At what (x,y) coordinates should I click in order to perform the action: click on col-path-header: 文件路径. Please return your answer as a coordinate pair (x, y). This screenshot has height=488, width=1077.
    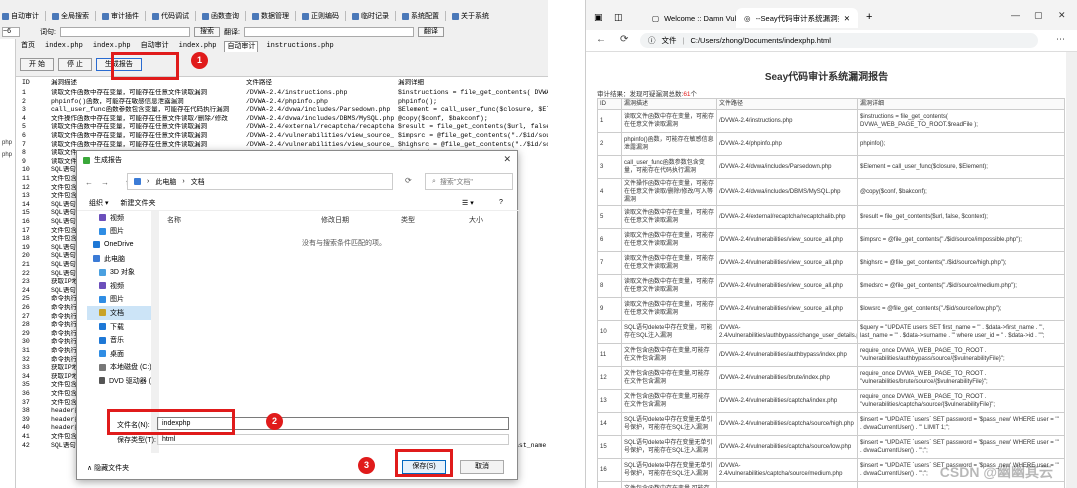
    Looking at the image, I should click on (320, 83).